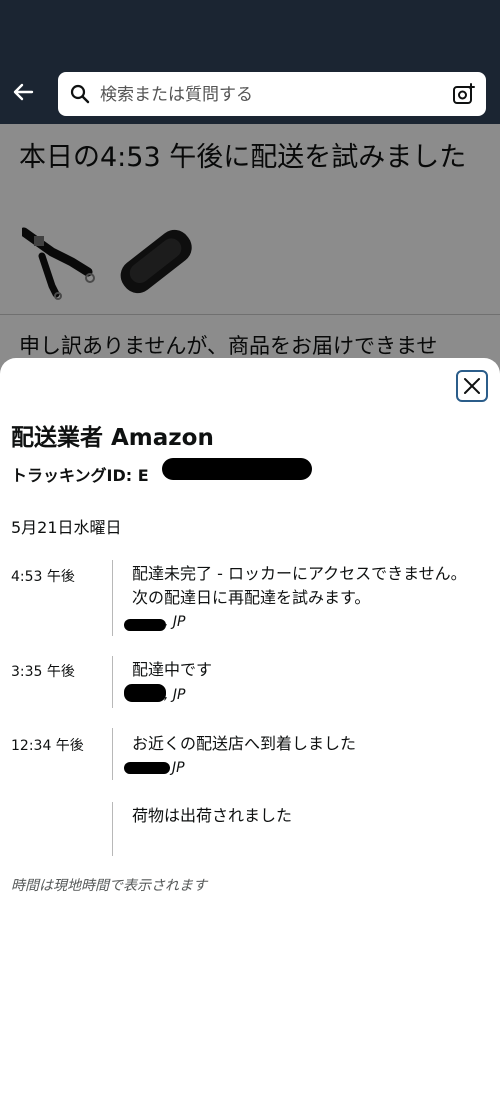  Describe the element at coordinates (250, 31) in the screenshot. I see `status-bar` at that location.